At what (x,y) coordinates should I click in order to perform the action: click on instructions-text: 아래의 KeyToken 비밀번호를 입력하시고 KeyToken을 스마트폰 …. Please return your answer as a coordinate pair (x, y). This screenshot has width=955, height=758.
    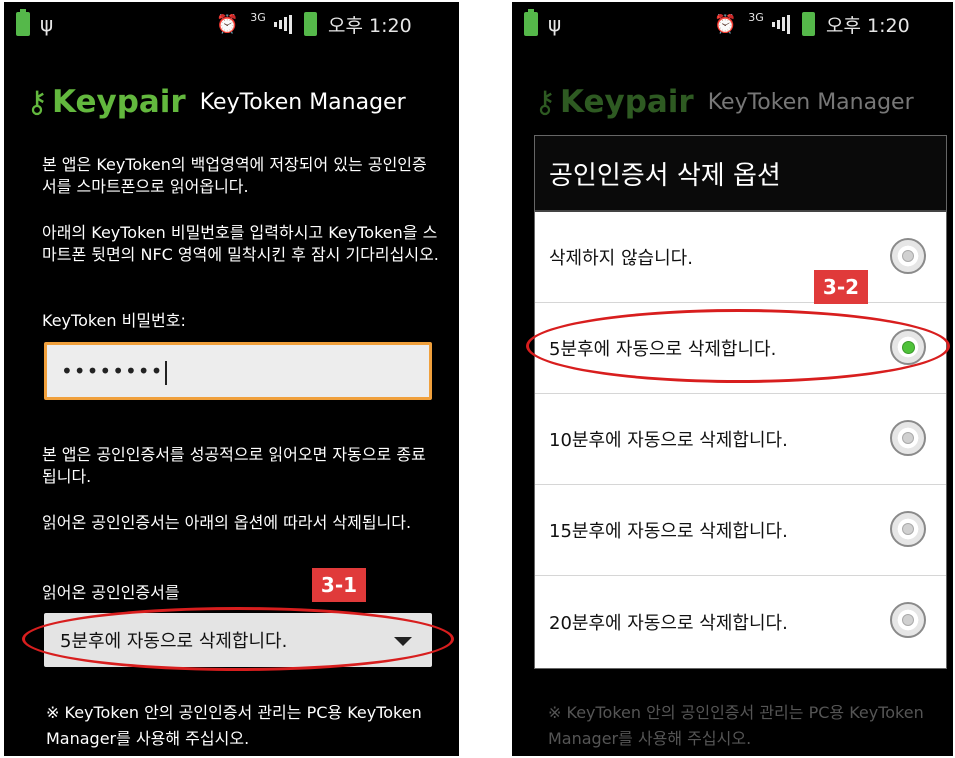
    Looking at the image, I should click on (240, 243).